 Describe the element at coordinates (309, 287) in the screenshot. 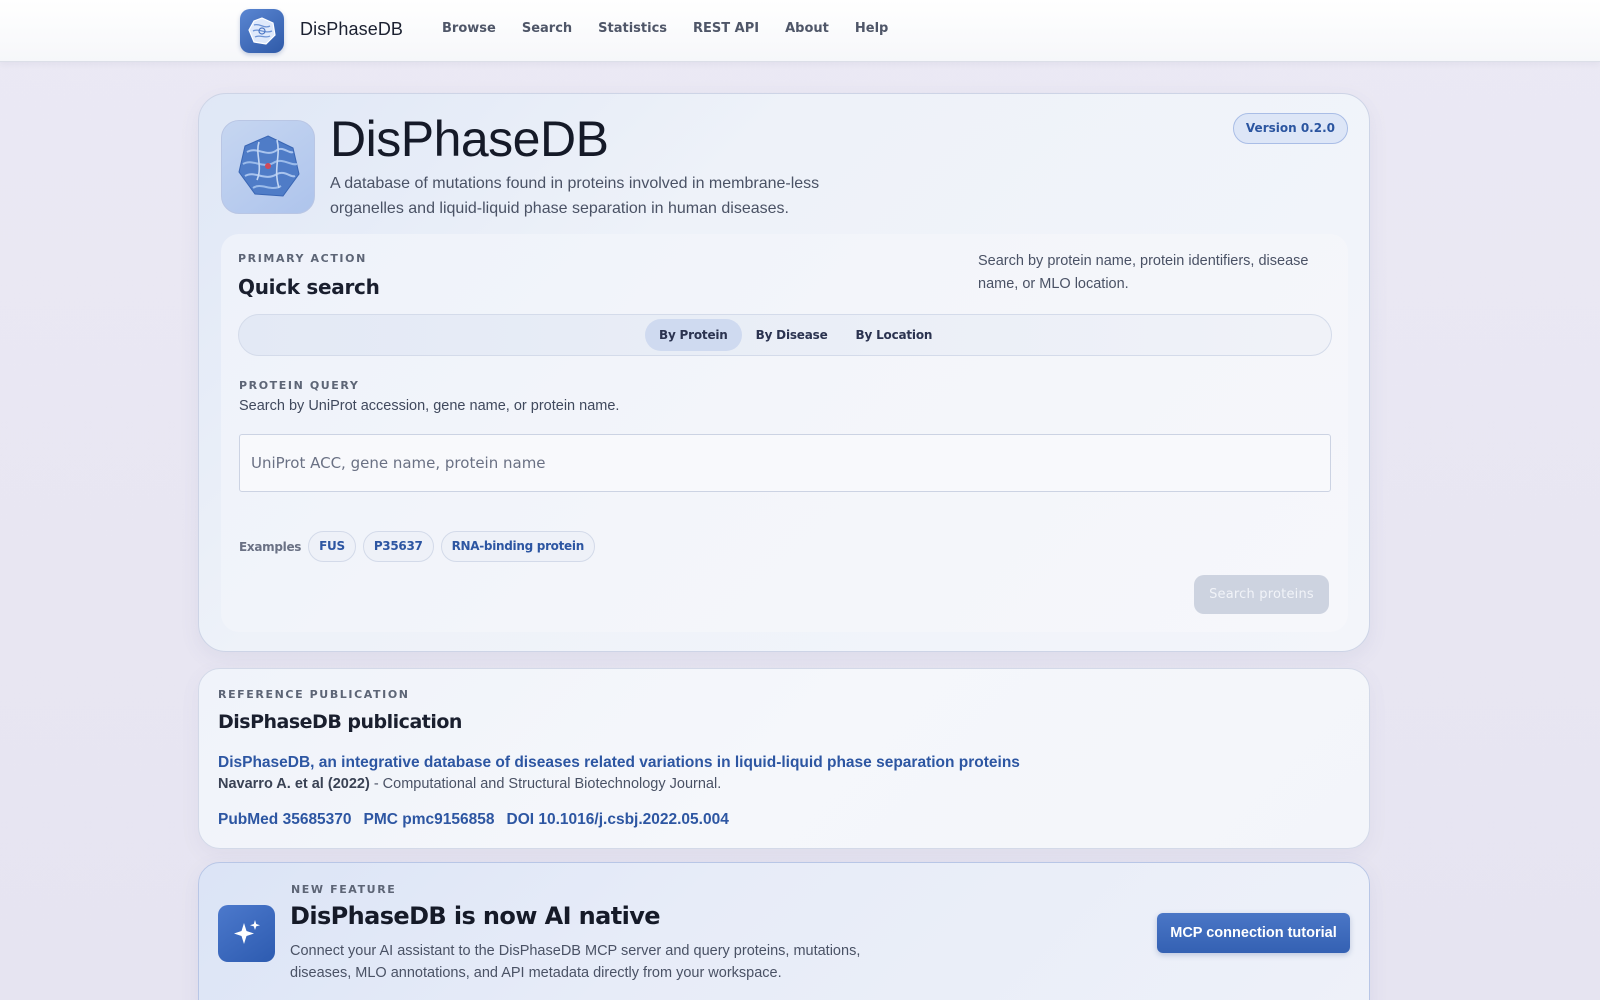

I see `section-title: Quick search` at that location.